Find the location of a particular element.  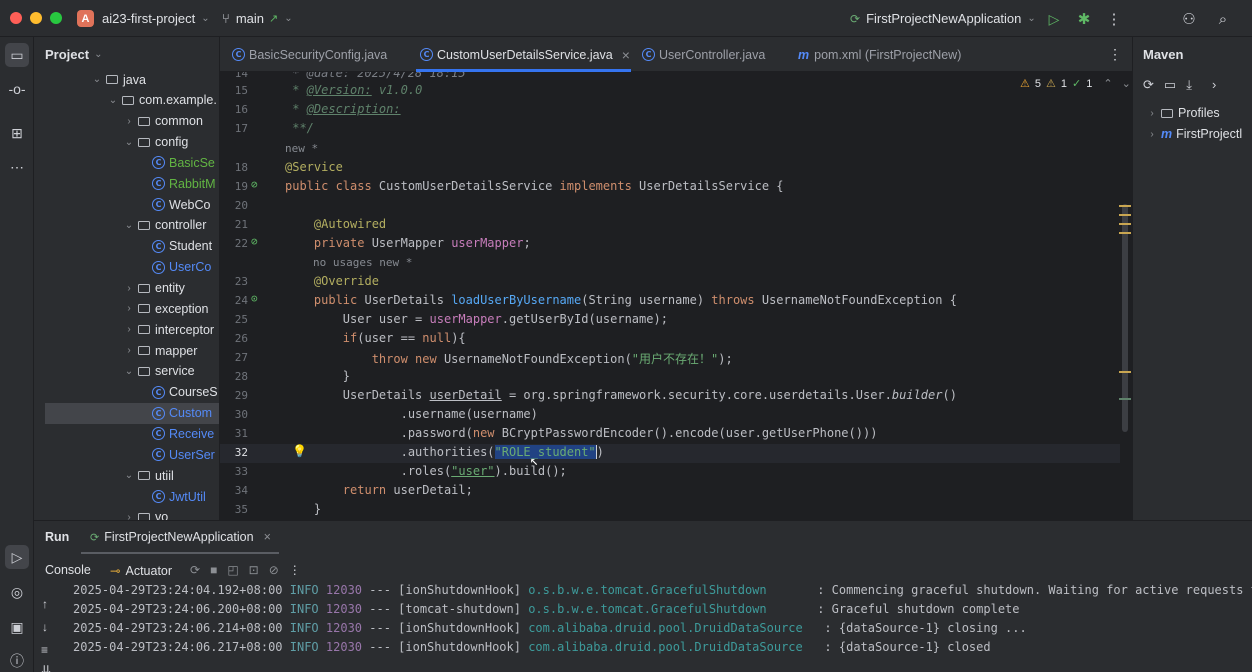

log-logger: com.alibaba.druid.pool.DruidDataSource is located at coordinates (673, 647).